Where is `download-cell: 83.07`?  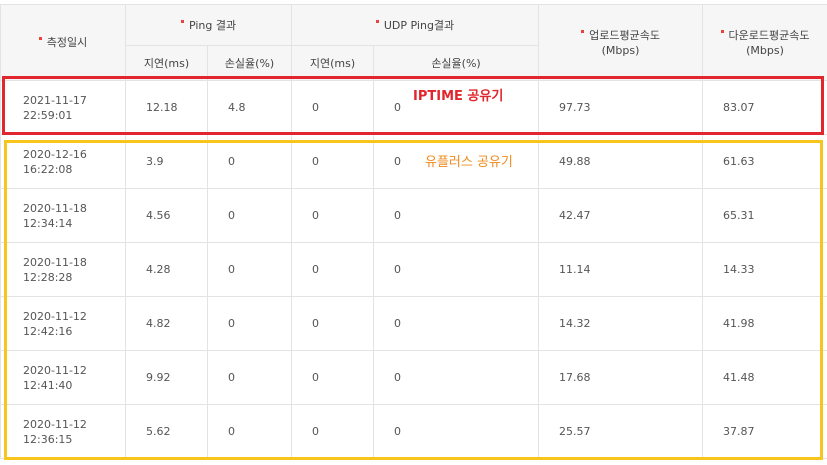 download-cell: 83.07 is located at coordinates (764, 107).